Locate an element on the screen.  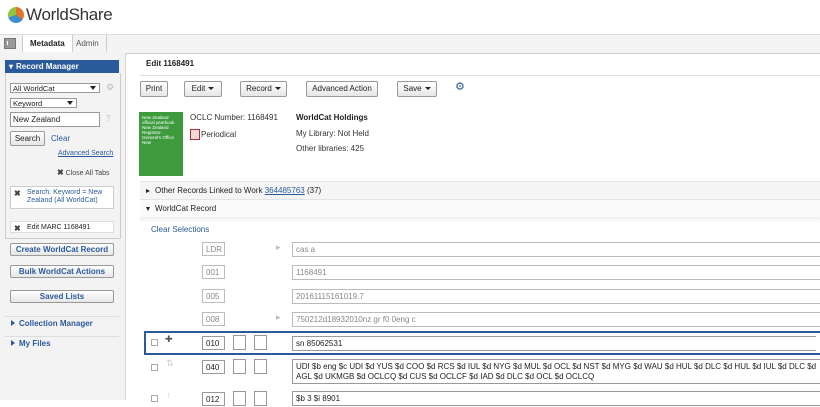
chevron-down-icon: ▾ is located at coordinates (11, 66).